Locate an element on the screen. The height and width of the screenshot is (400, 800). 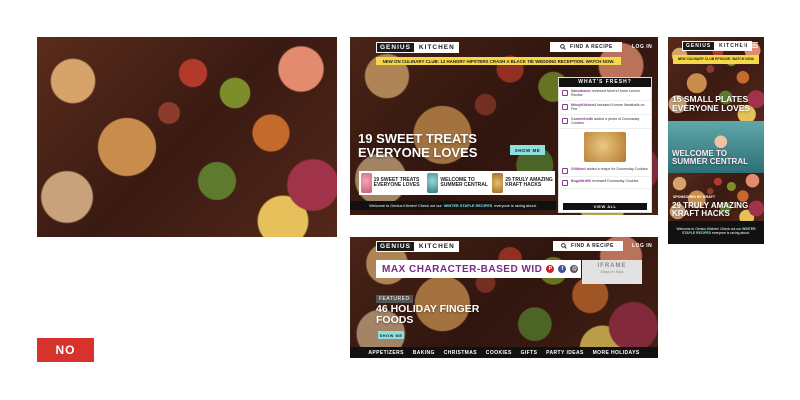
mobile-feature-2: WELCOME TO SUMMER CENTRAL is located at coordinates (716, 158).